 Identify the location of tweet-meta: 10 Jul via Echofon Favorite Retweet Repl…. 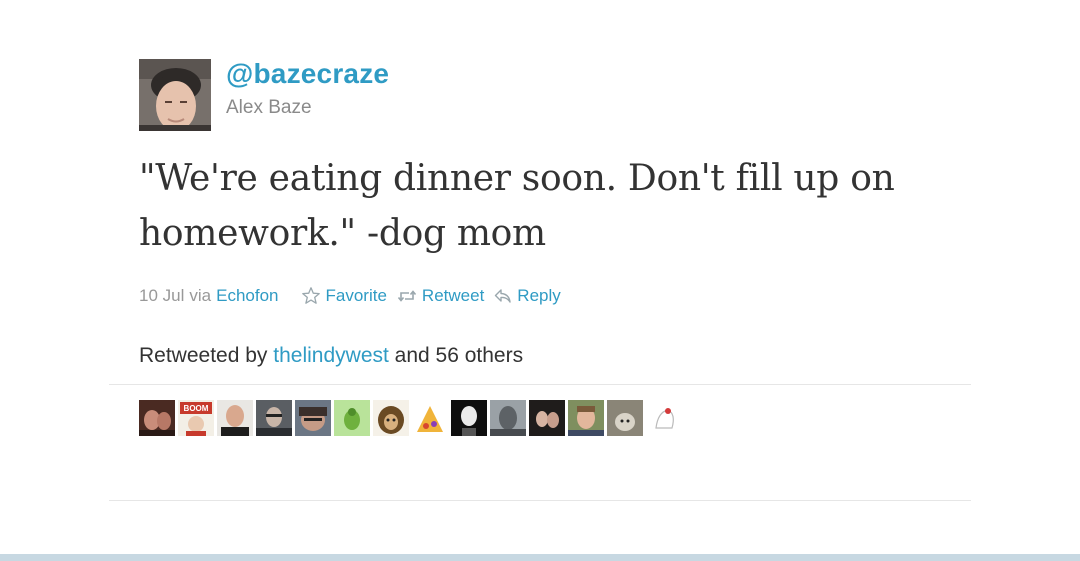
(350, 296).